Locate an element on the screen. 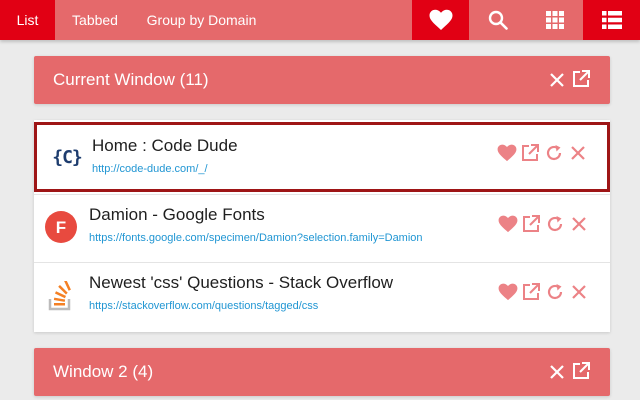 The image size is (640, 400). code-dude-favicon-text: {C} is located at coordinates (67, 157).